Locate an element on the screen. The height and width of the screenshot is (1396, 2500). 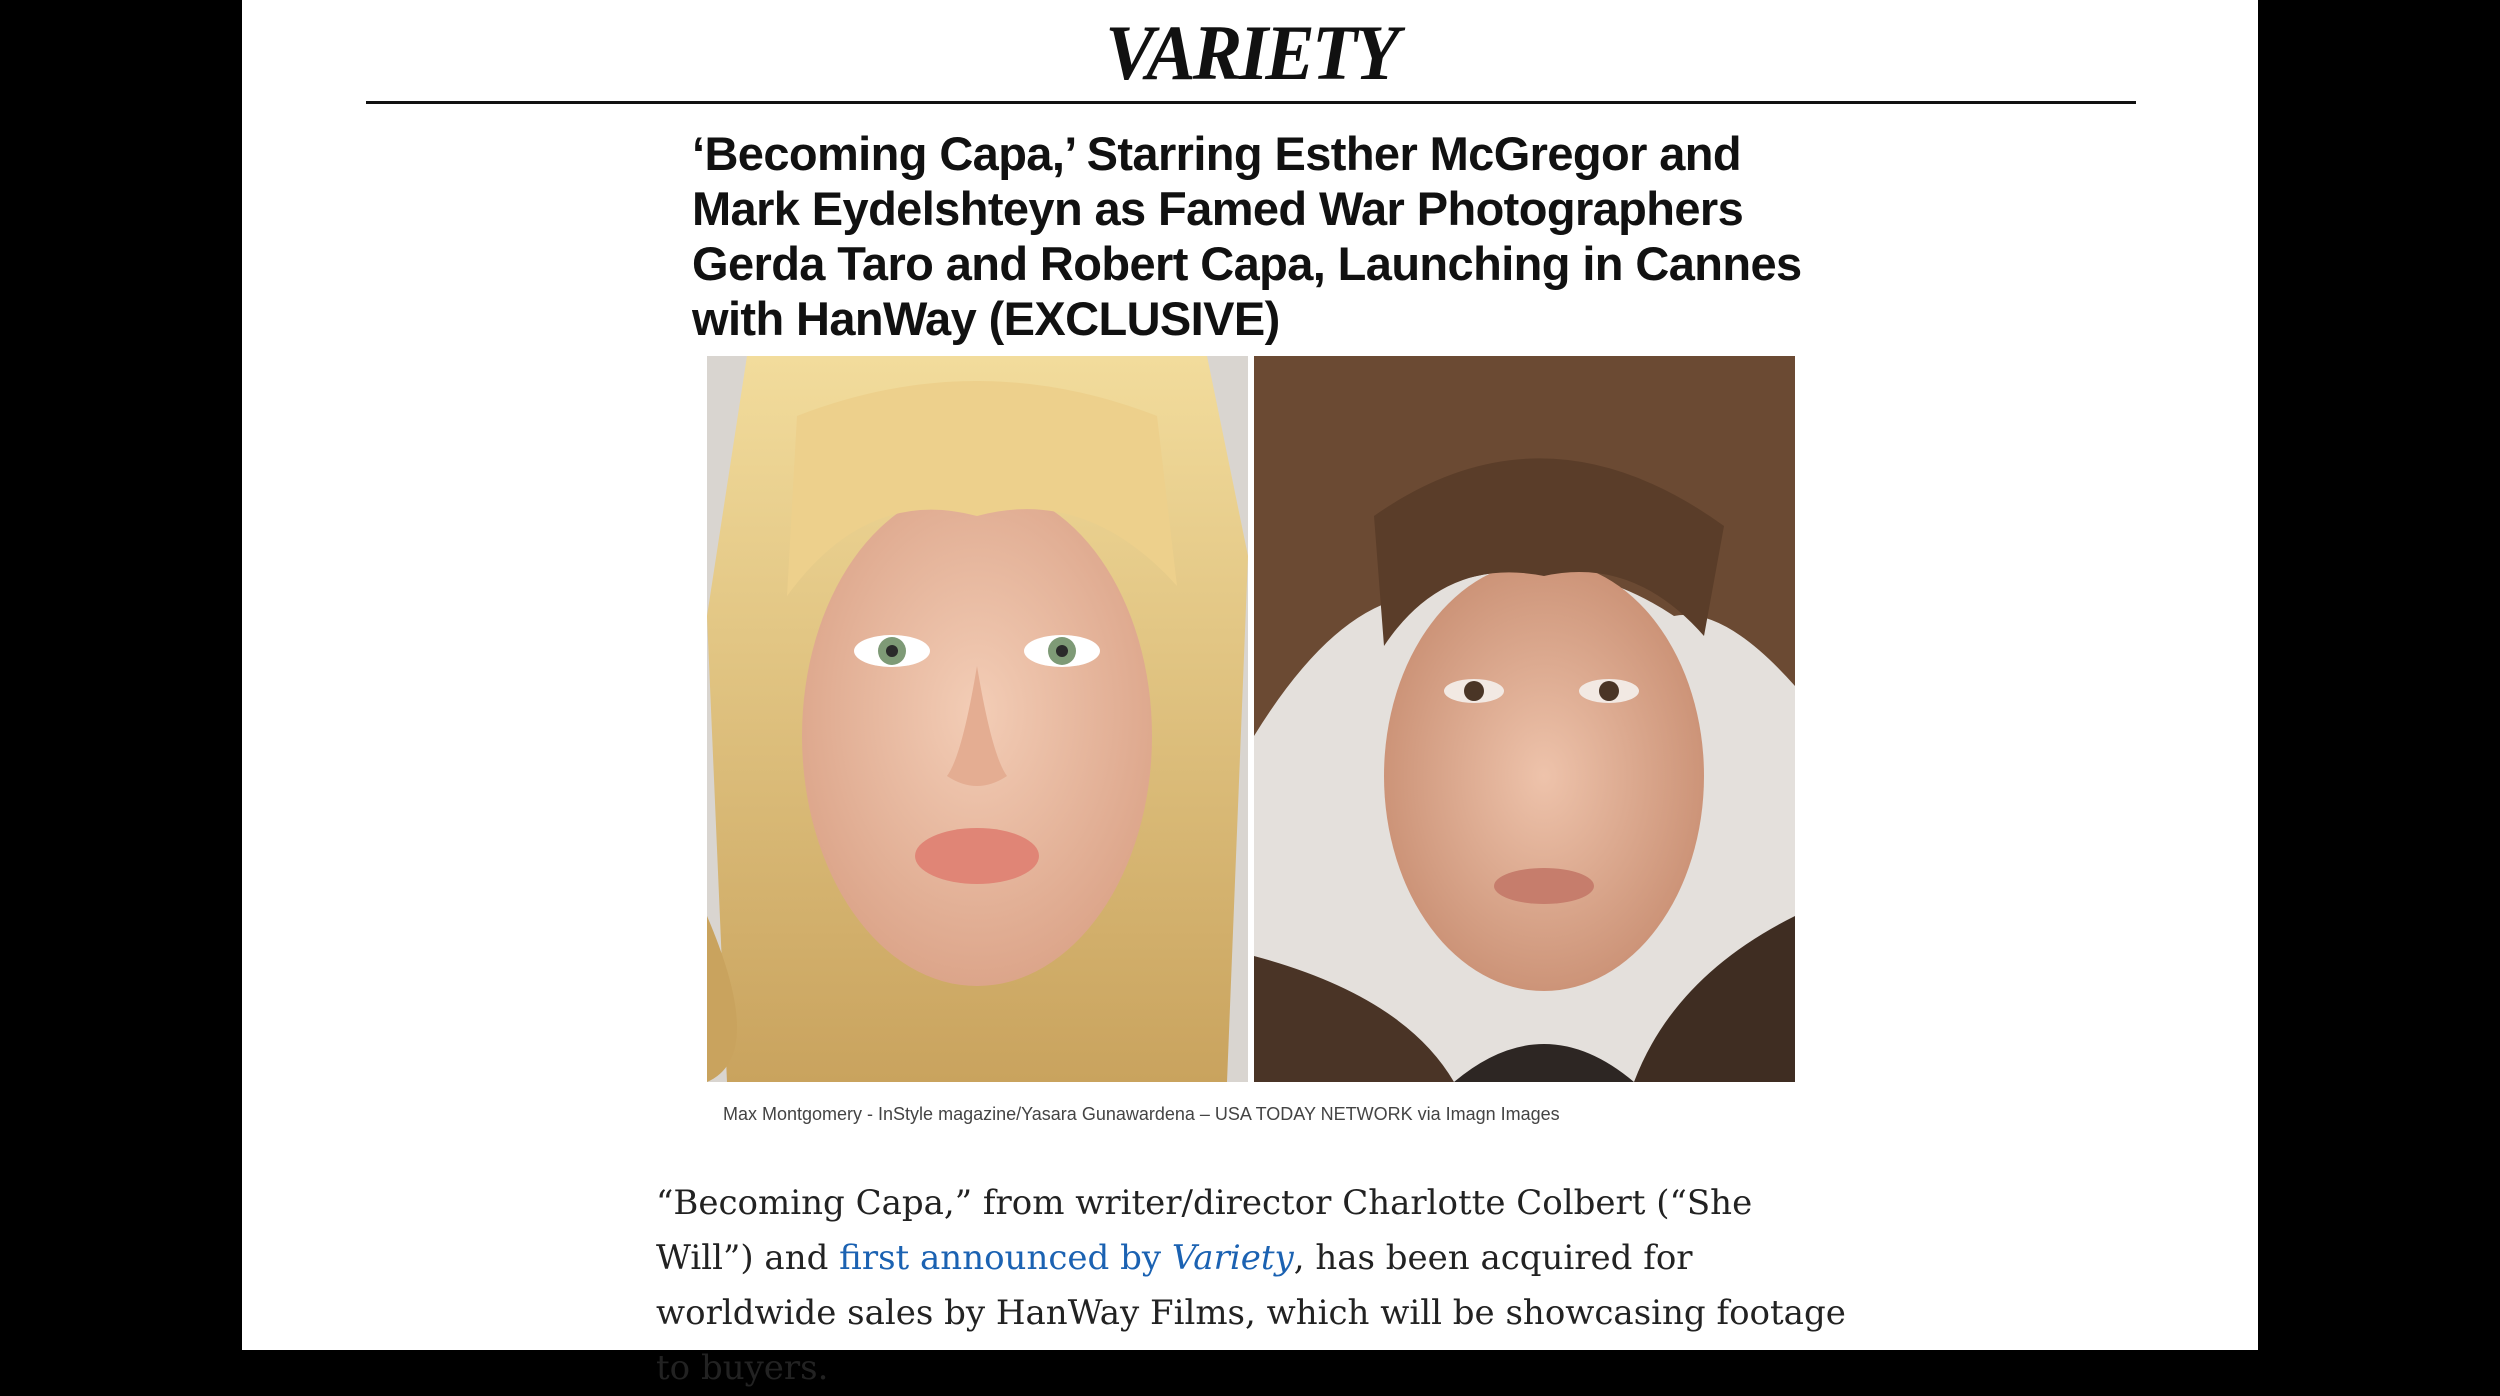
masthead: VARIETY is located at coordinates (1251, 52).